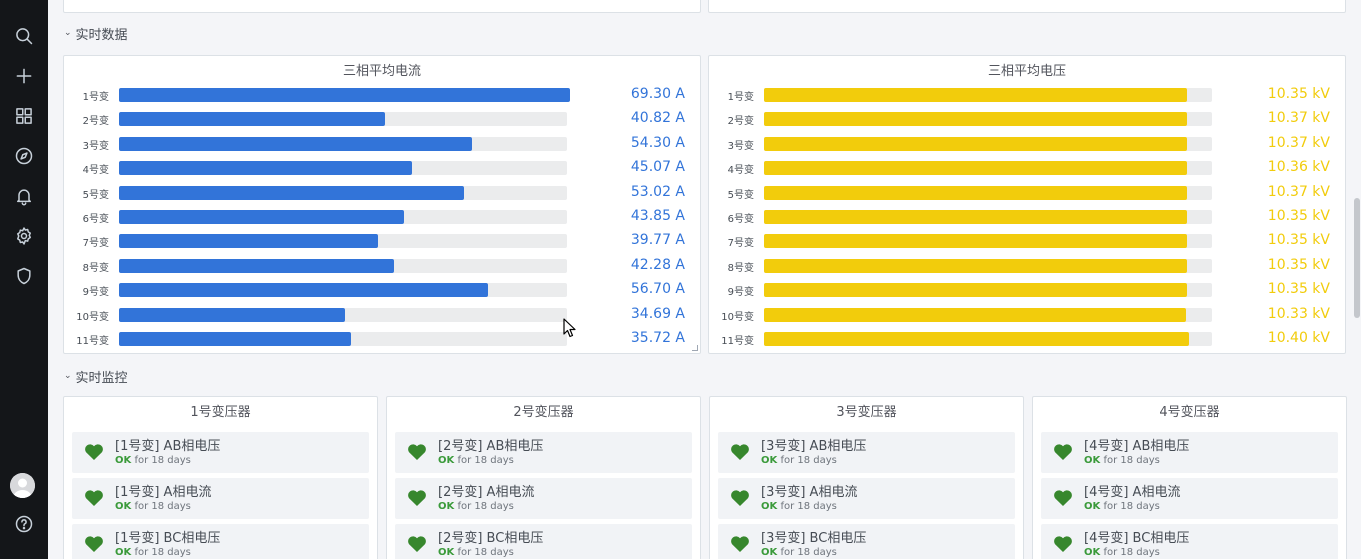  What do you see at coordinates (101, 35) in the screenshot?
I see `row-title: 实时数据` at bounding box center [101, 35].